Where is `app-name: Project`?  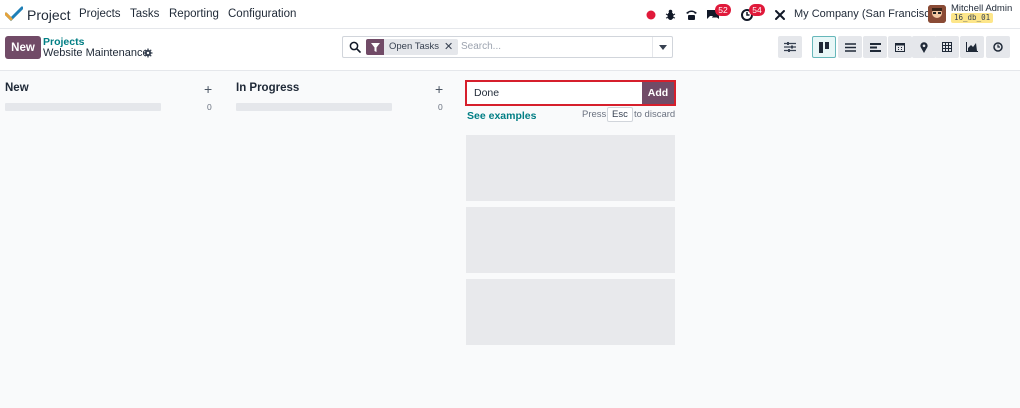 app-name: Project is located at coordinates (49, 15).